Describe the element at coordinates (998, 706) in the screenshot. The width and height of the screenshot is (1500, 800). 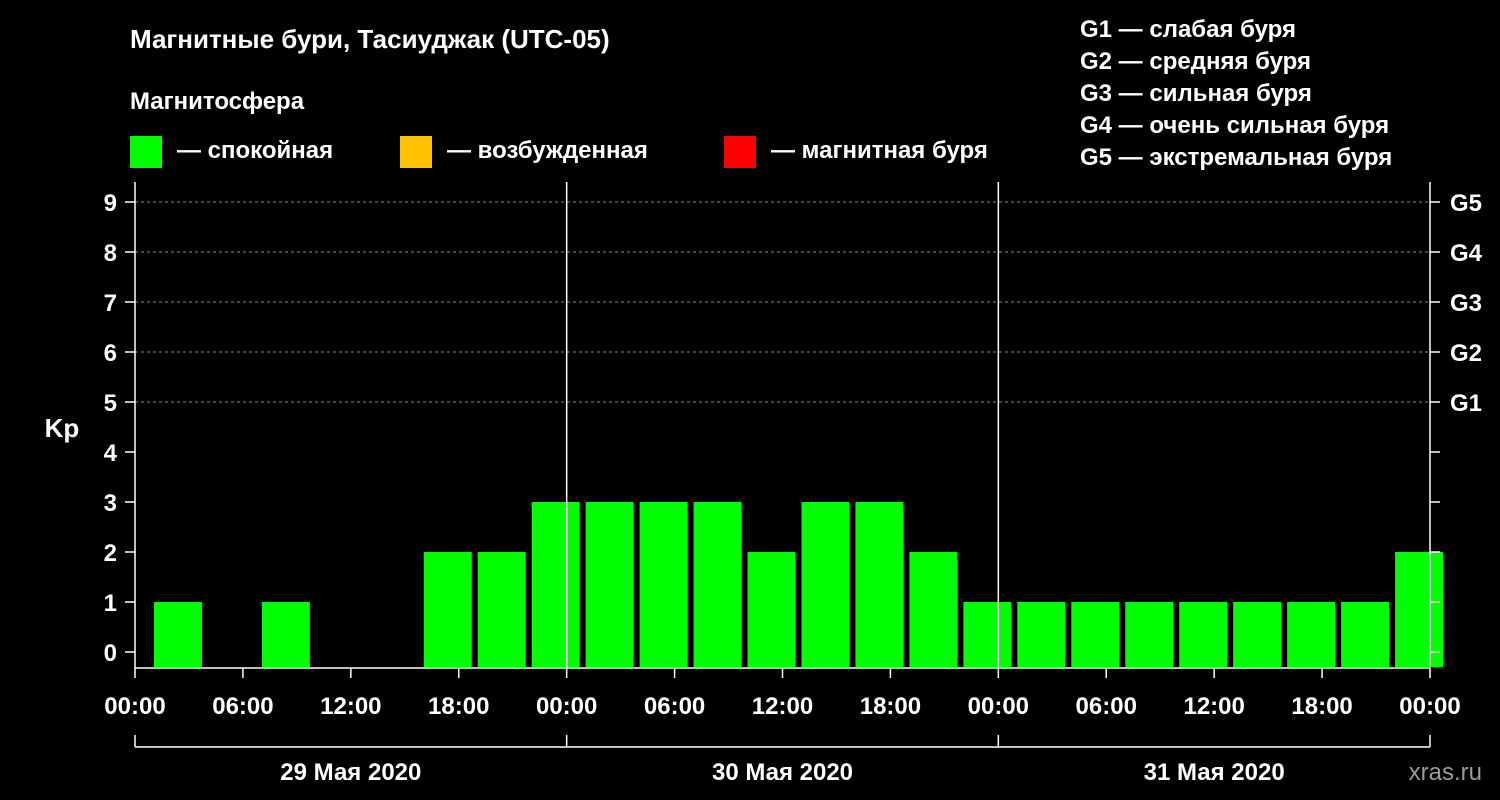
I see `x-tick-label-8: 00:00` at that location.